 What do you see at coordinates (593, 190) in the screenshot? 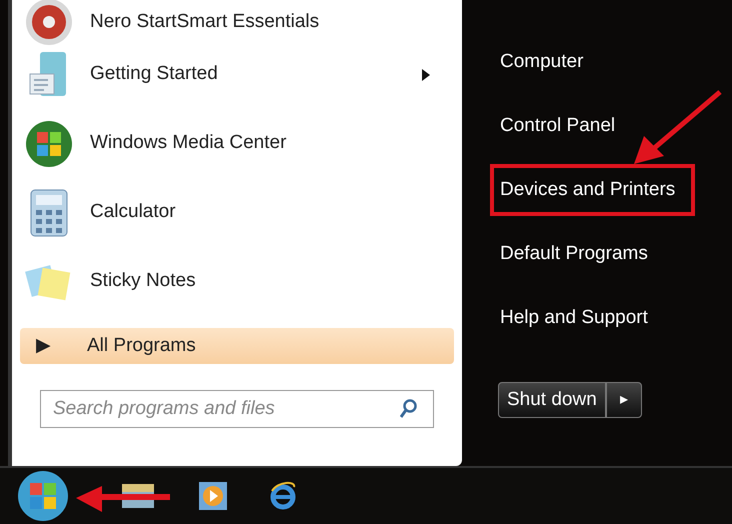
I see `place-item: Devices and Printers` at bounding box center [593, 190].